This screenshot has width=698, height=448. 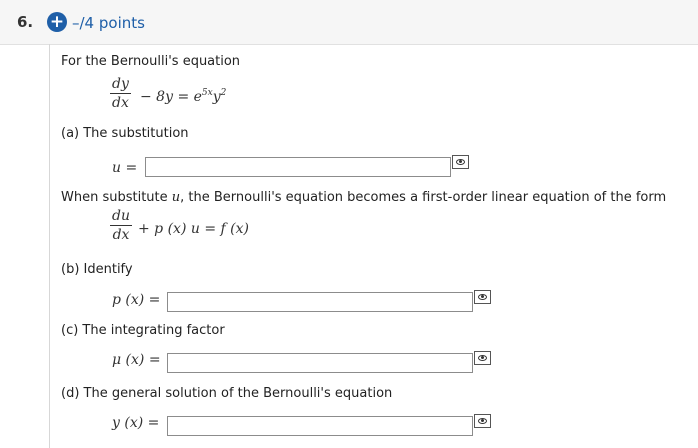 What do you see at coordinates (25, 22) in the screenshot?
I see `question-number: 6.` at bounding box center [25, 22].